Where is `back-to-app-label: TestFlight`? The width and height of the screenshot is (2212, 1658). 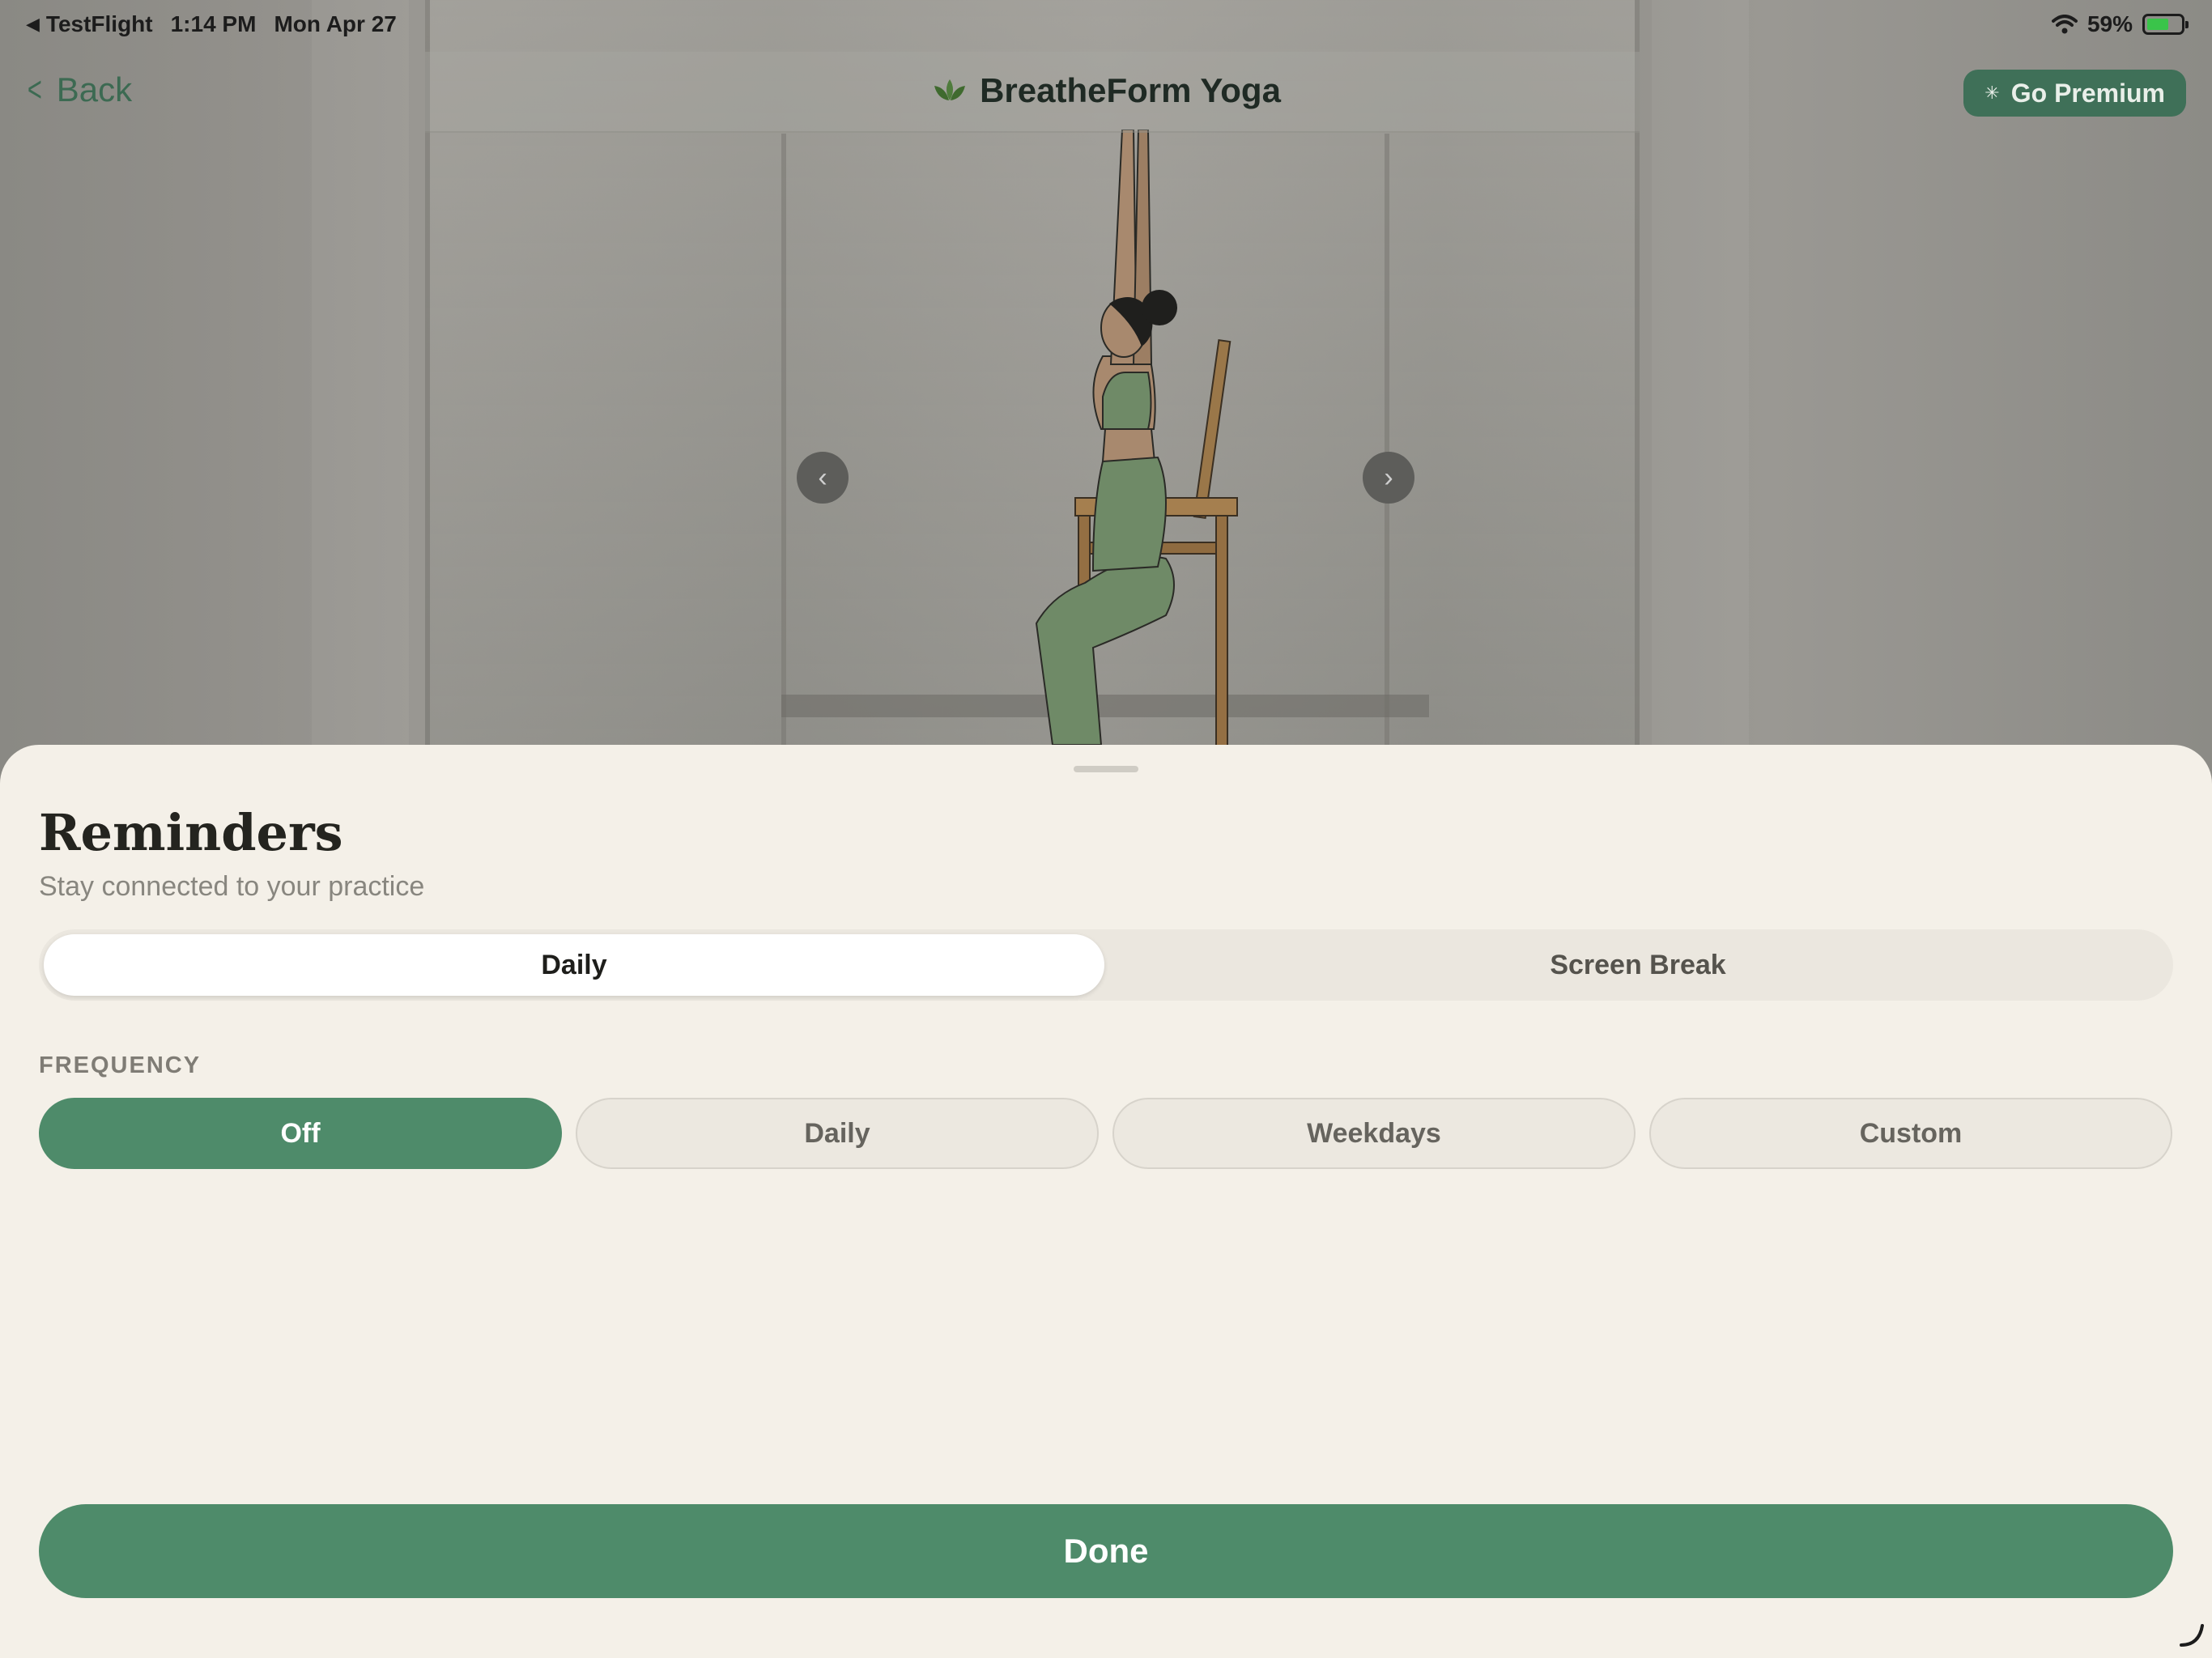 back-to-app-label: TestFlight is located at coordinates (99, 24).